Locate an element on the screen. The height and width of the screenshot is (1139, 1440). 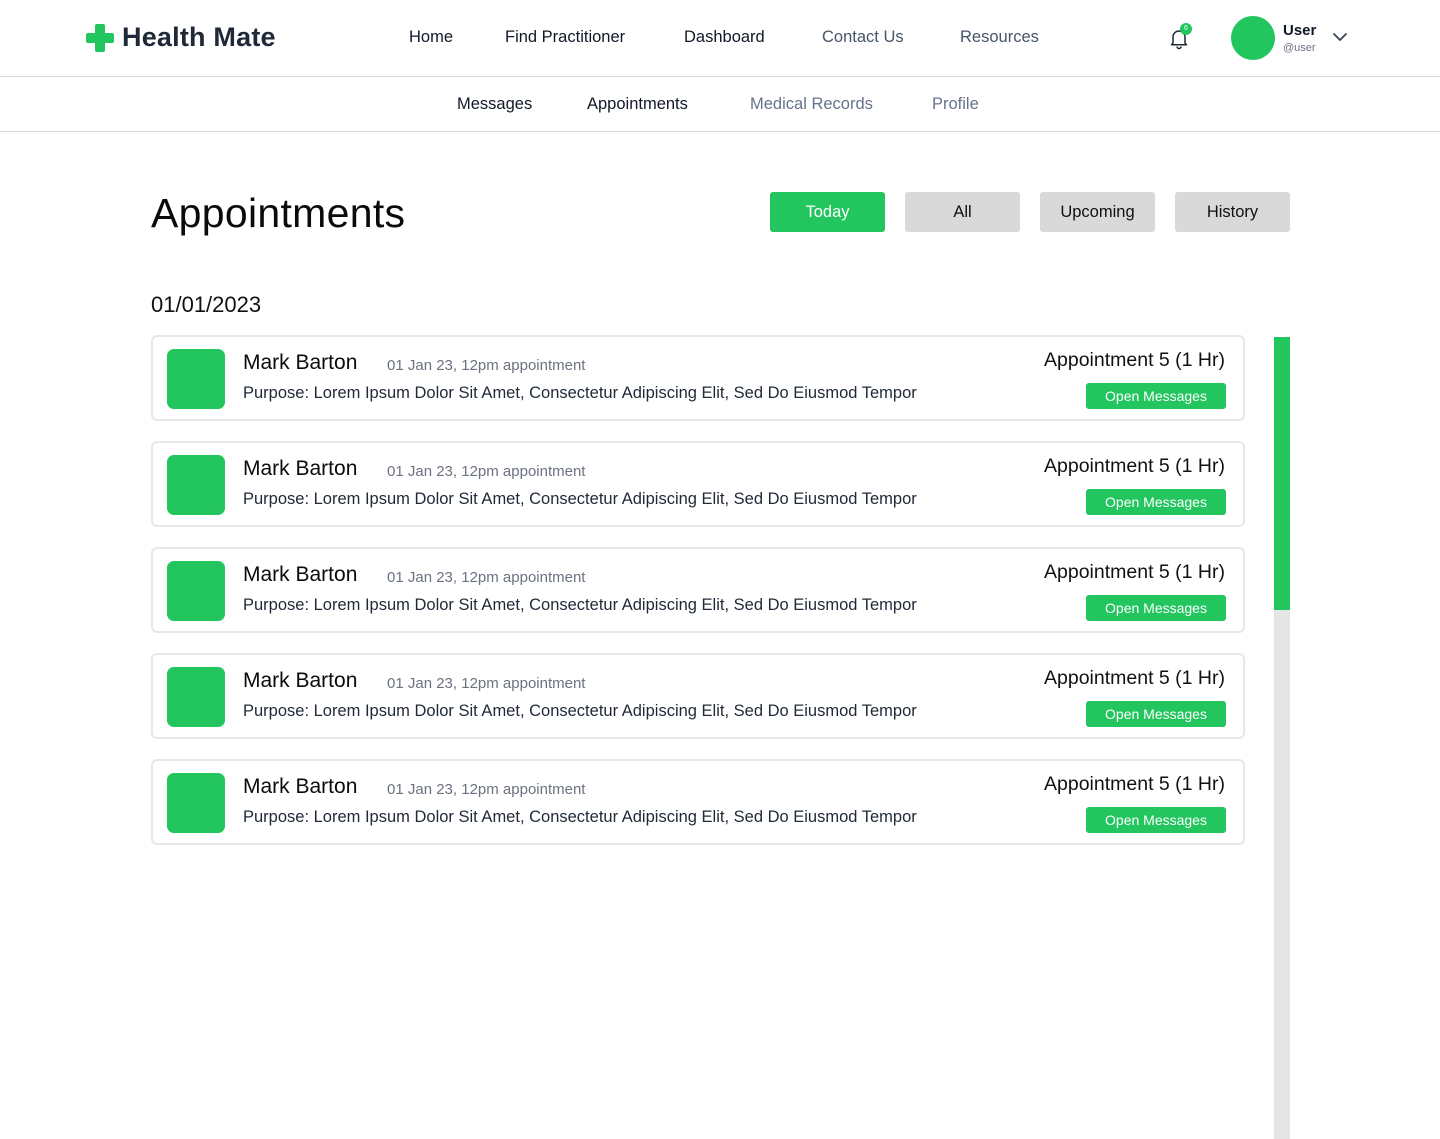
nav-find-practitioner: Find Practitioner is located at coordinates (565, 37).